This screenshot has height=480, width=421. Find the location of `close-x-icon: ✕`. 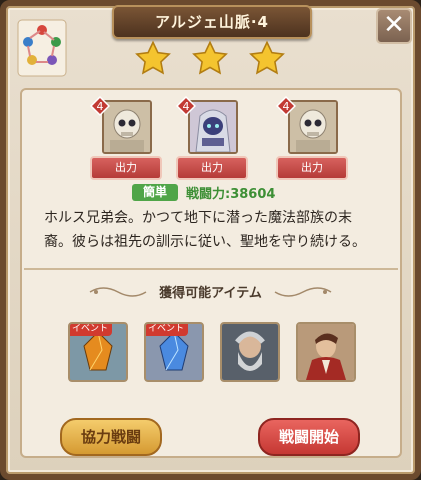

close-x-icon: ✕ is located at coordinates (394, 25).